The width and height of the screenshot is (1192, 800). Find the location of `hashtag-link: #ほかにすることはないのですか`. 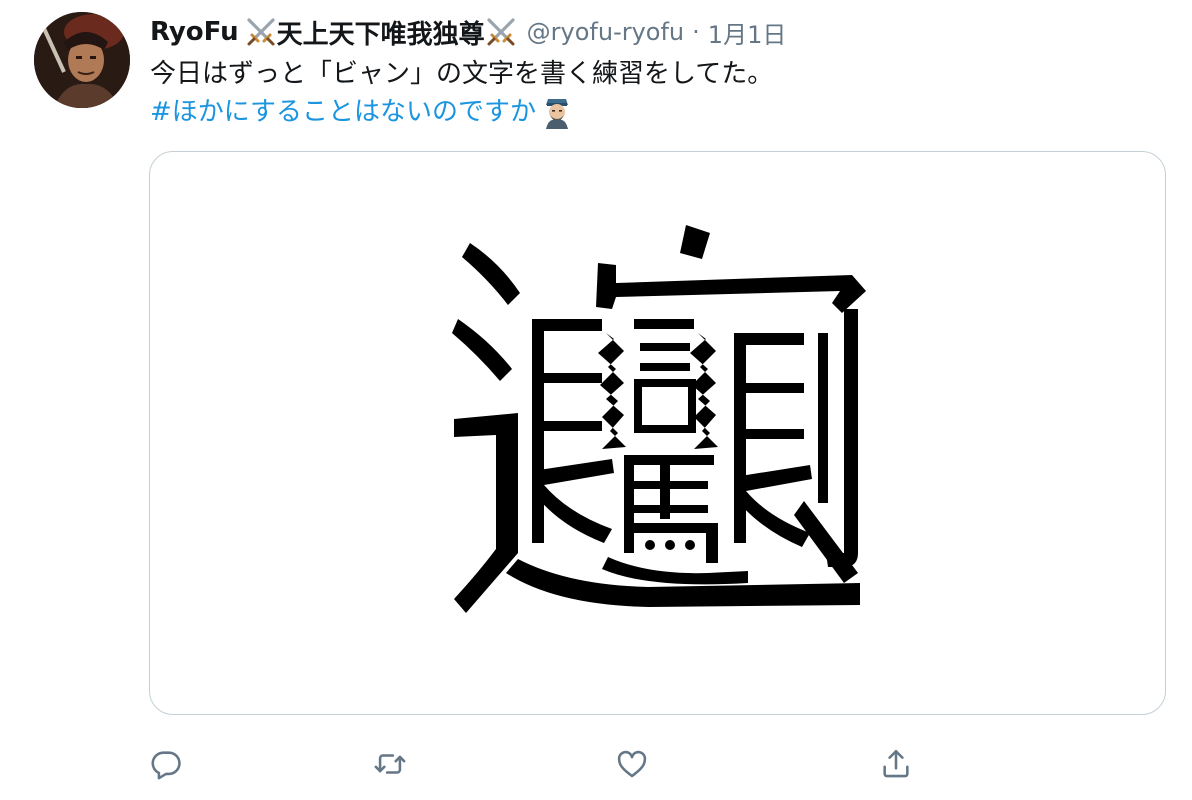

hashtag-link: #ほかにすることはないのですか is located at coordinates (343, 112).